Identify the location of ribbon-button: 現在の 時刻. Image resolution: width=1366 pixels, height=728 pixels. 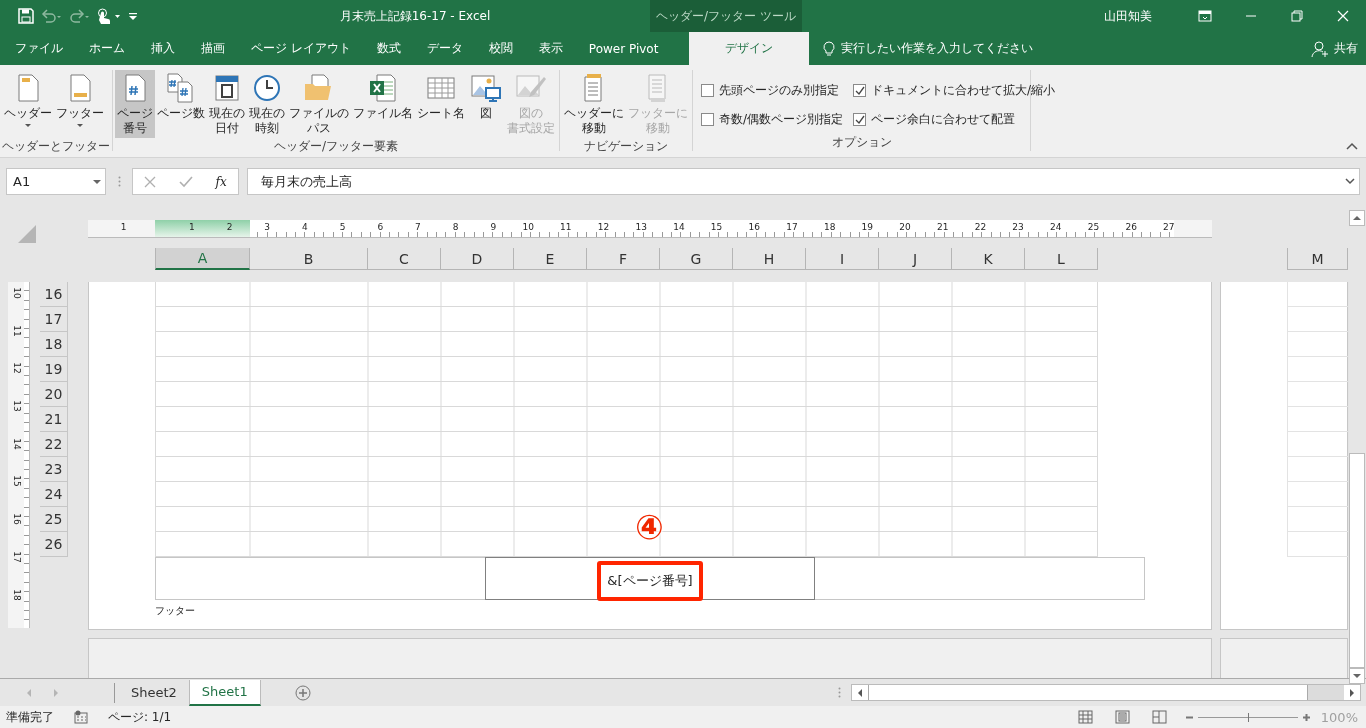
(267, 104).